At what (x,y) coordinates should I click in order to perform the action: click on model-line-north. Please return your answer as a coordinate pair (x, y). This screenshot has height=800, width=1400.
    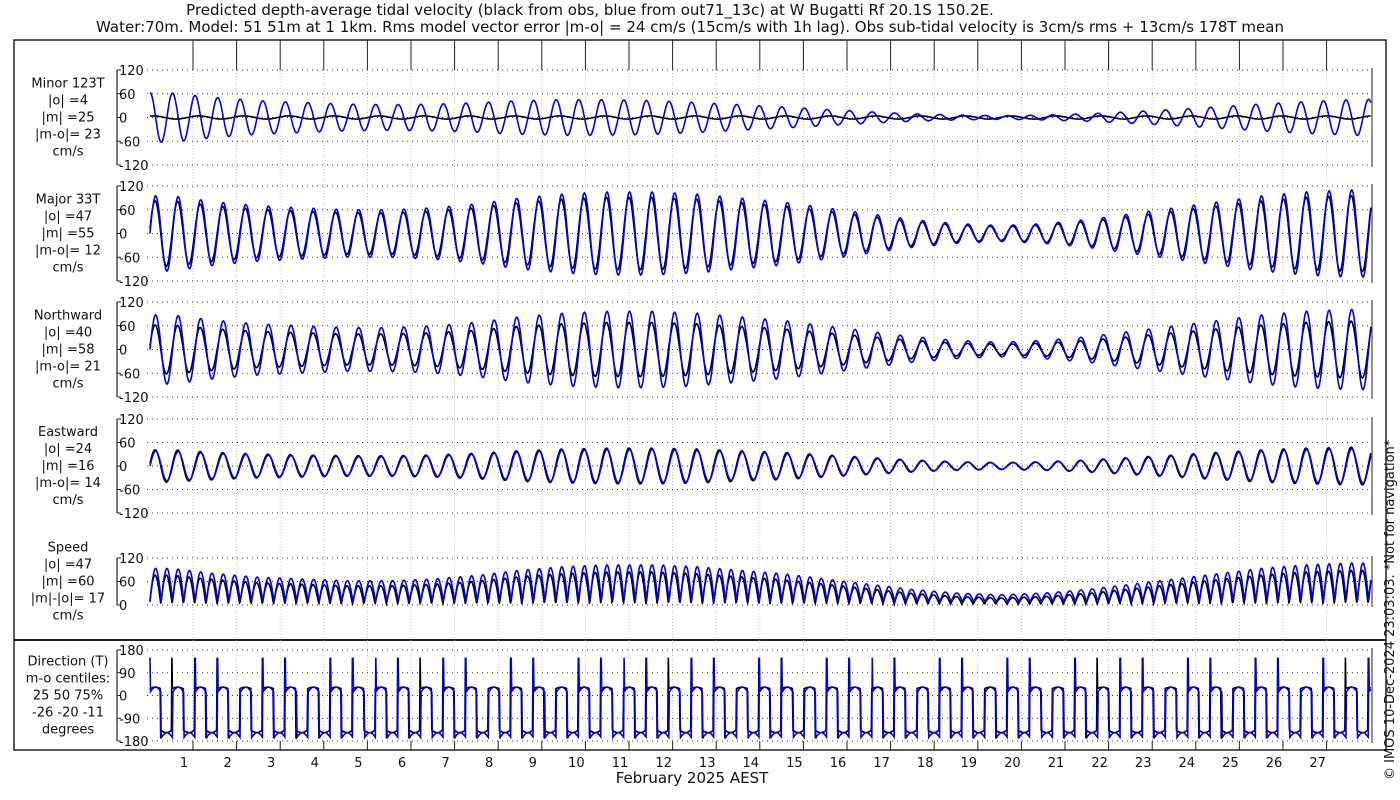
    Looking at the image, I should click on (760, 349).